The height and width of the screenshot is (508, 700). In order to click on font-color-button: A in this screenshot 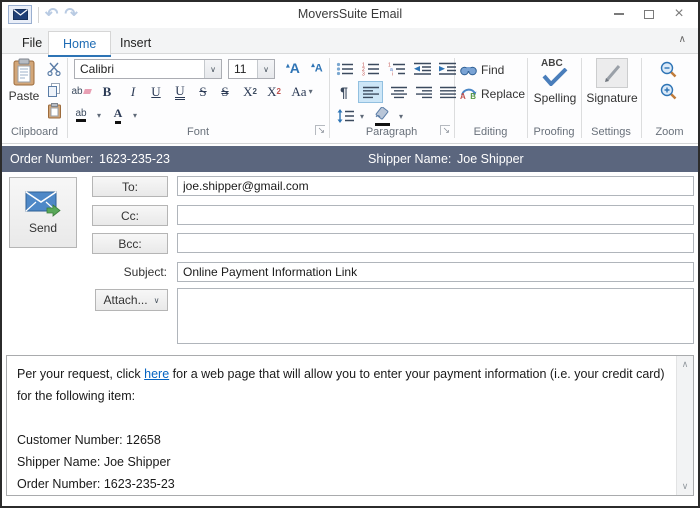, I will do `click(118, 115)`.